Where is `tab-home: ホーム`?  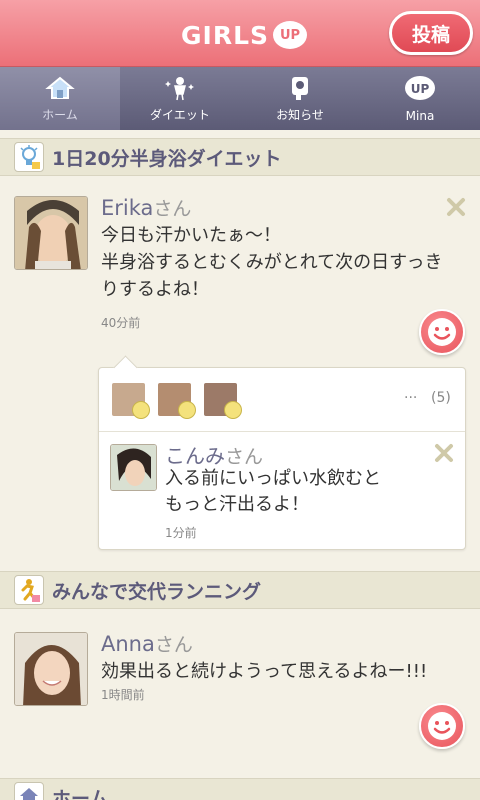
tab-home: ホーム is located at coordinates (60, 98).